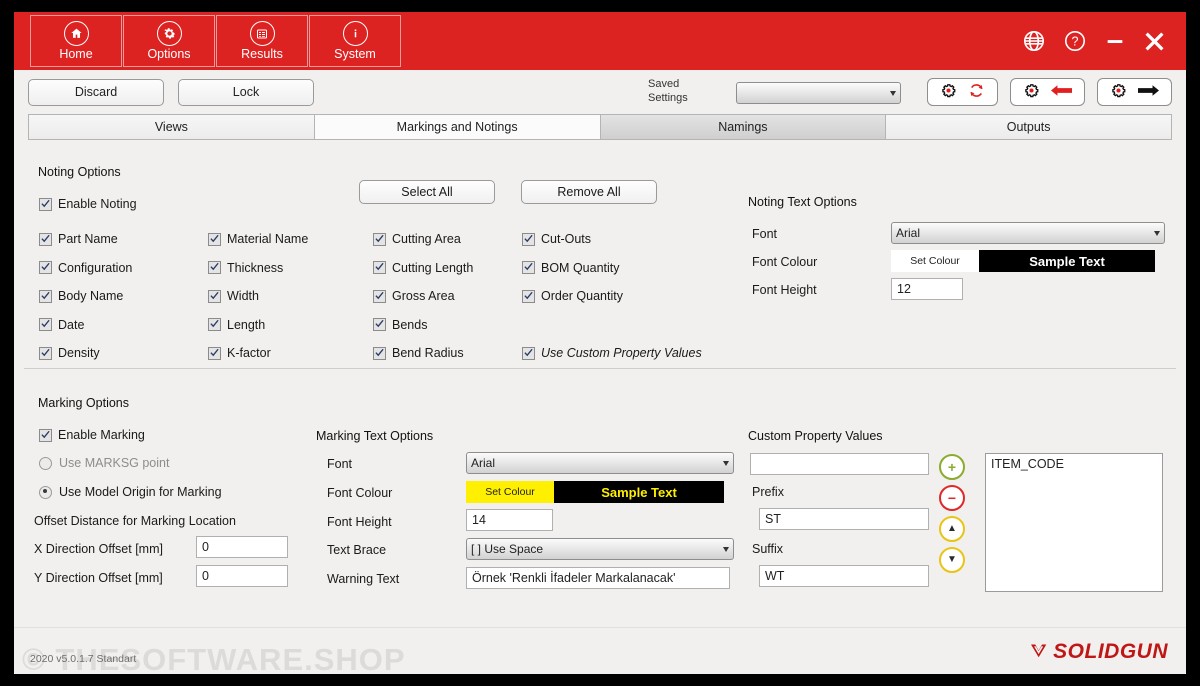  Describe the element at coordinates (1134, 92) in the screenshot. I see `settings-save-button` at that location.